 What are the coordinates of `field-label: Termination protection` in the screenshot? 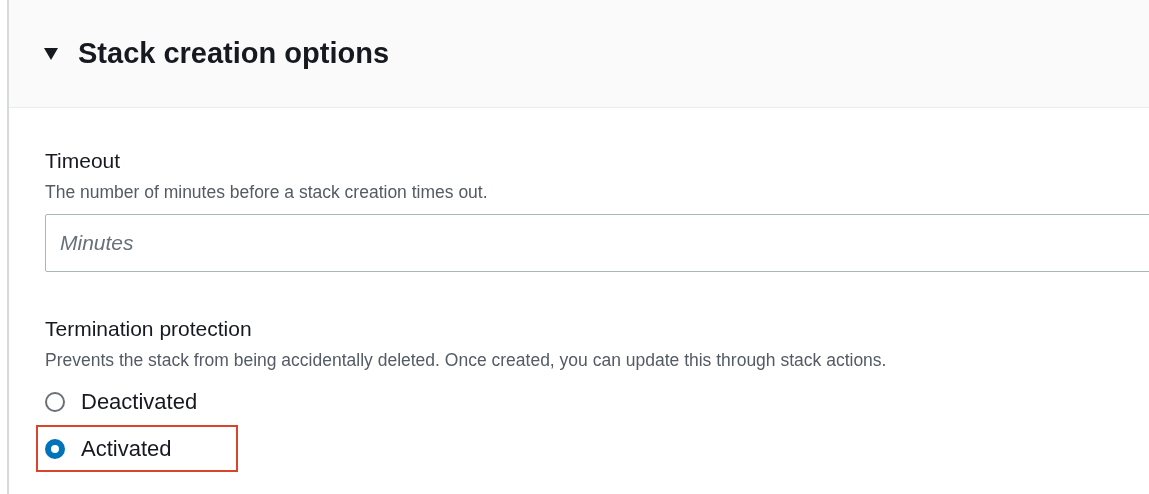 It's located at (149, 329).